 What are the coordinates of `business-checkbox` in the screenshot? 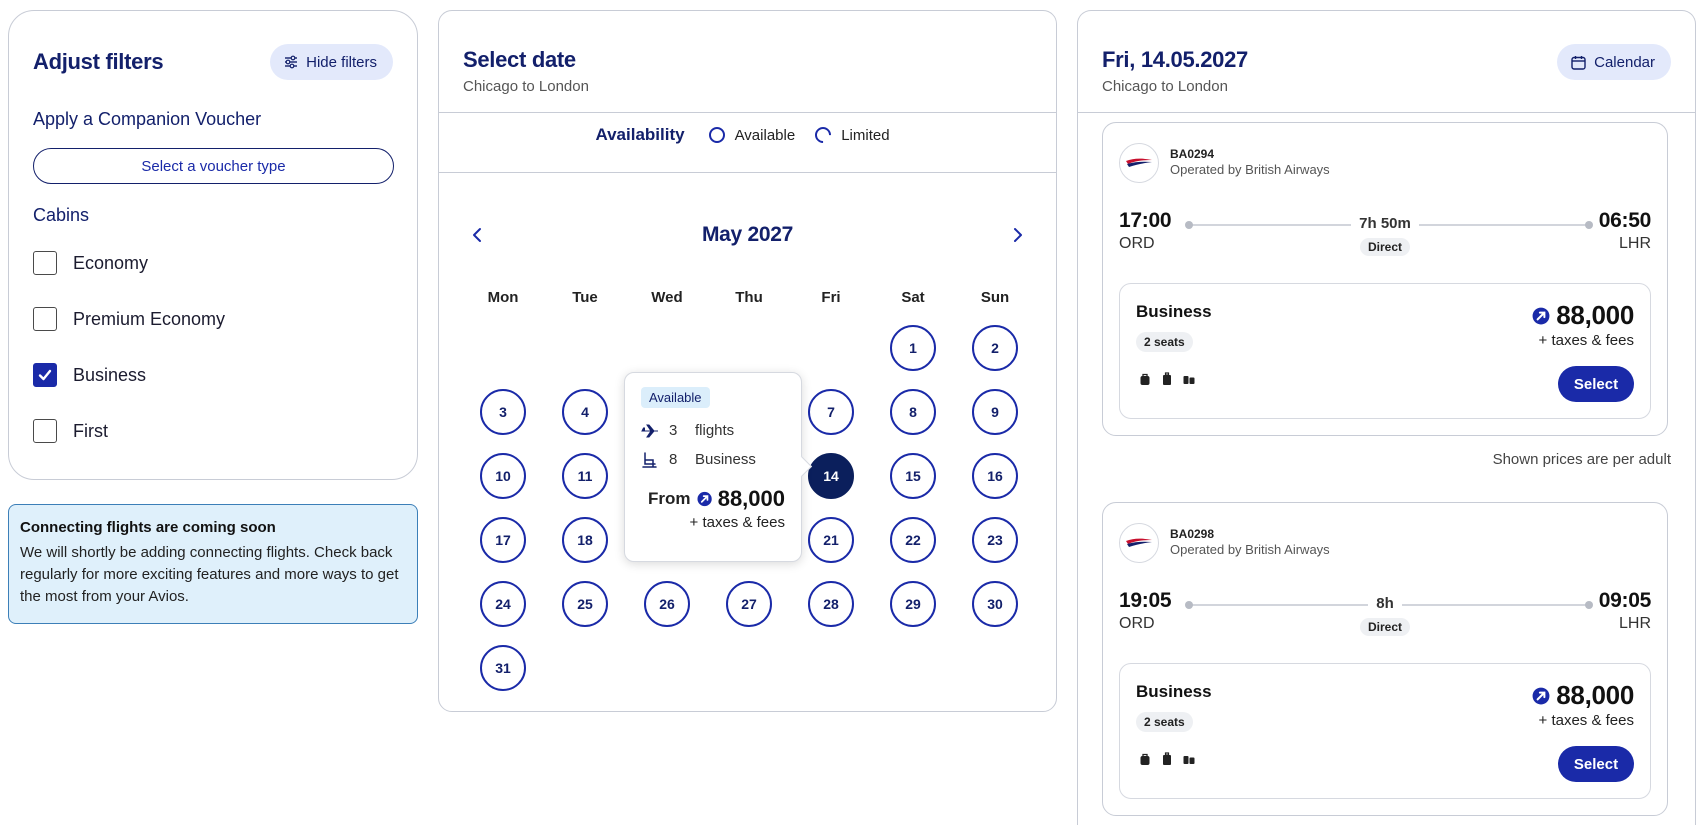 It's located at (45, 375).